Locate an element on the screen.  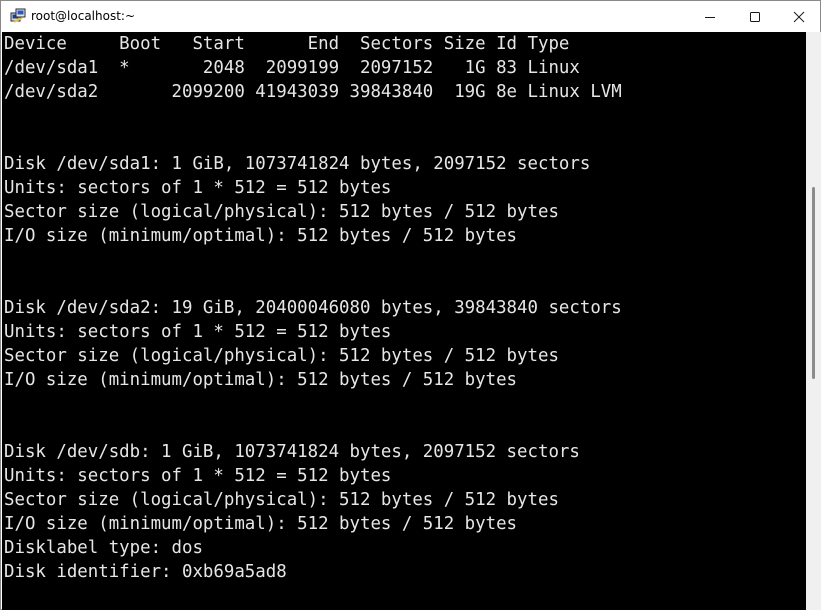
terminal-line: Disk identifier: 0xb69a5ad8 is located at coordinates (145, 572).